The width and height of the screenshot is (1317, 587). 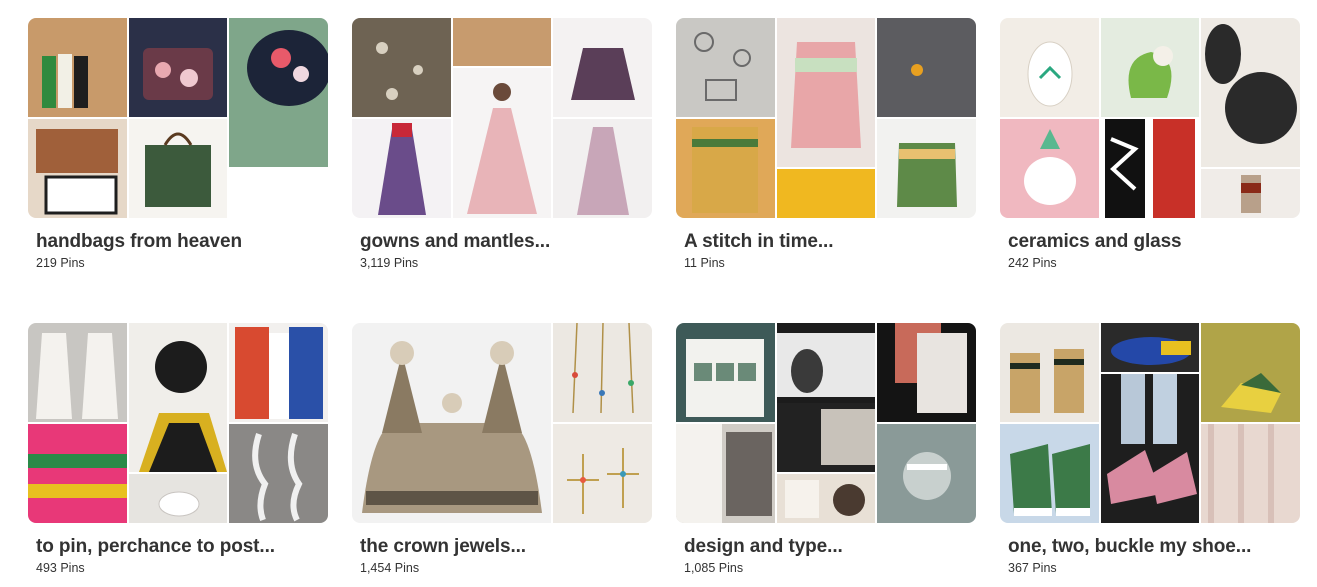 What do you see at coordinates (704, 263) in the screenshot?
I see `board-pin-count: 11 Pins` at bounding box center [704, 263].